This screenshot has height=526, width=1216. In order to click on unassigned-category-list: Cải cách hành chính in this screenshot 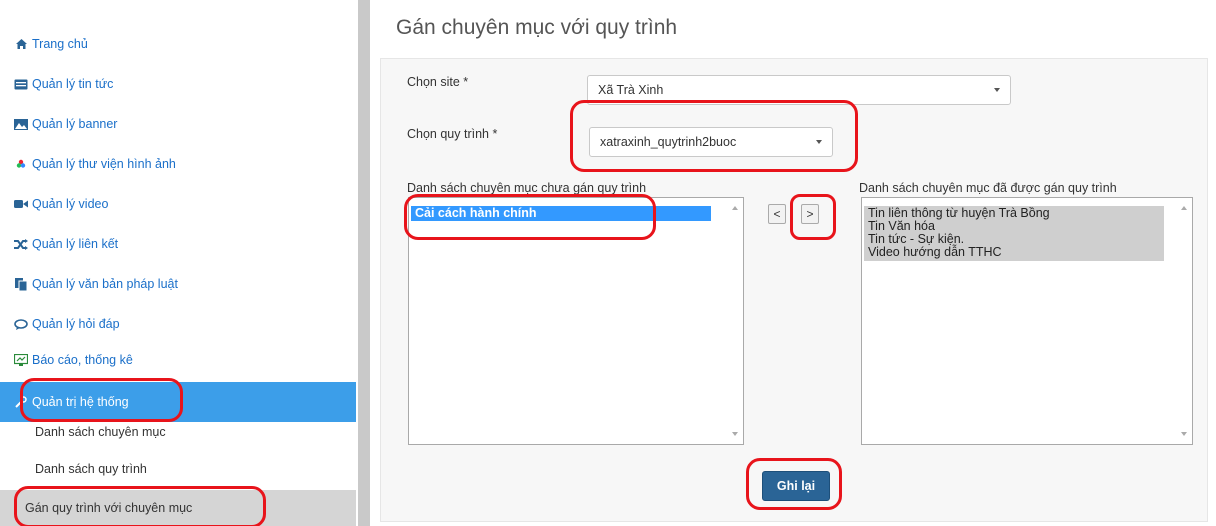, I will do `click(576, 321)`.